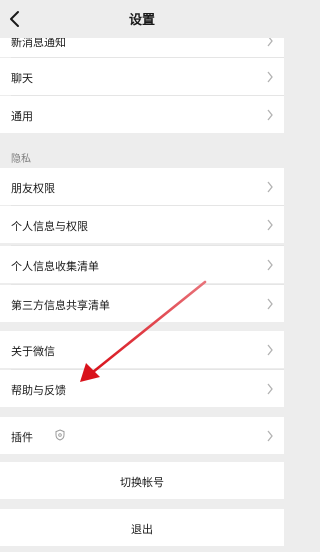 The width and height of the screenshot is (320, 552). I want to click on logout-button: 退出, so click(142, 527).